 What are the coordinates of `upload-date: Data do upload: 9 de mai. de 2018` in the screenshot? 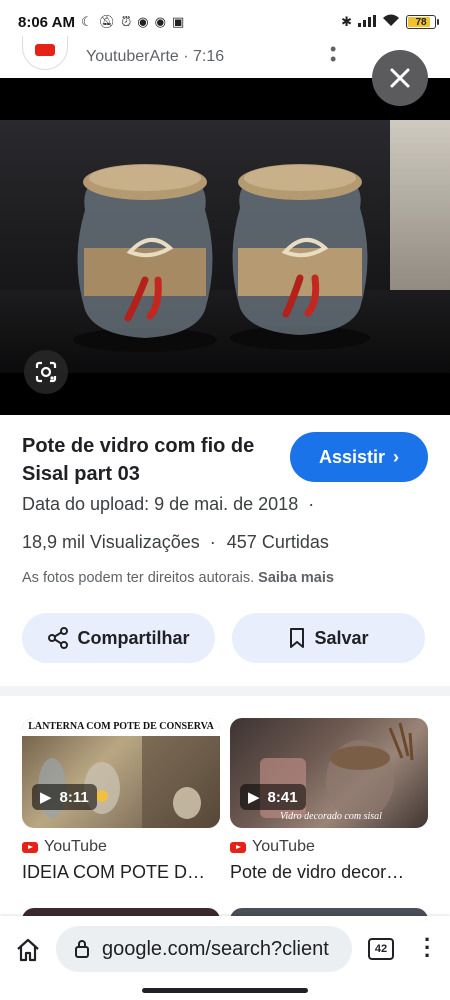 It's located at (160, 504).